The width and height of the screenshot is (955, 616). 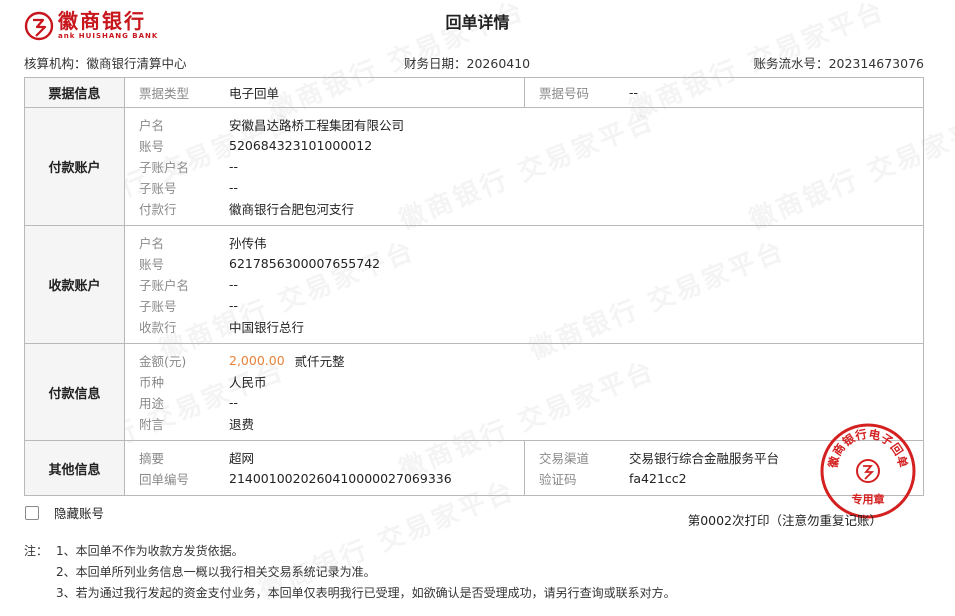 I want to click on code-label: 验证码, so click(x=558, y=479).